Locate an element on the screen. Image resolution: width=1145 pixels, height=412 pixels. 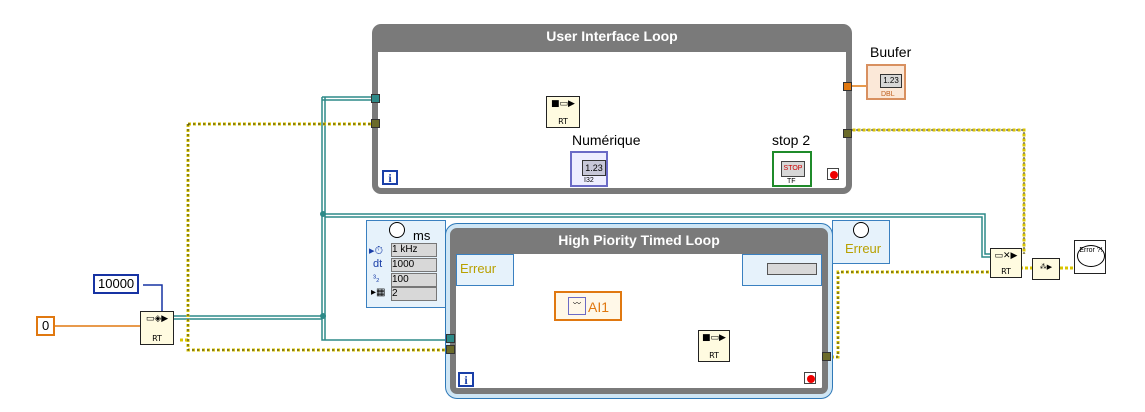
frequency-icon: ▸⏱ is located at coordinates (376, 251).